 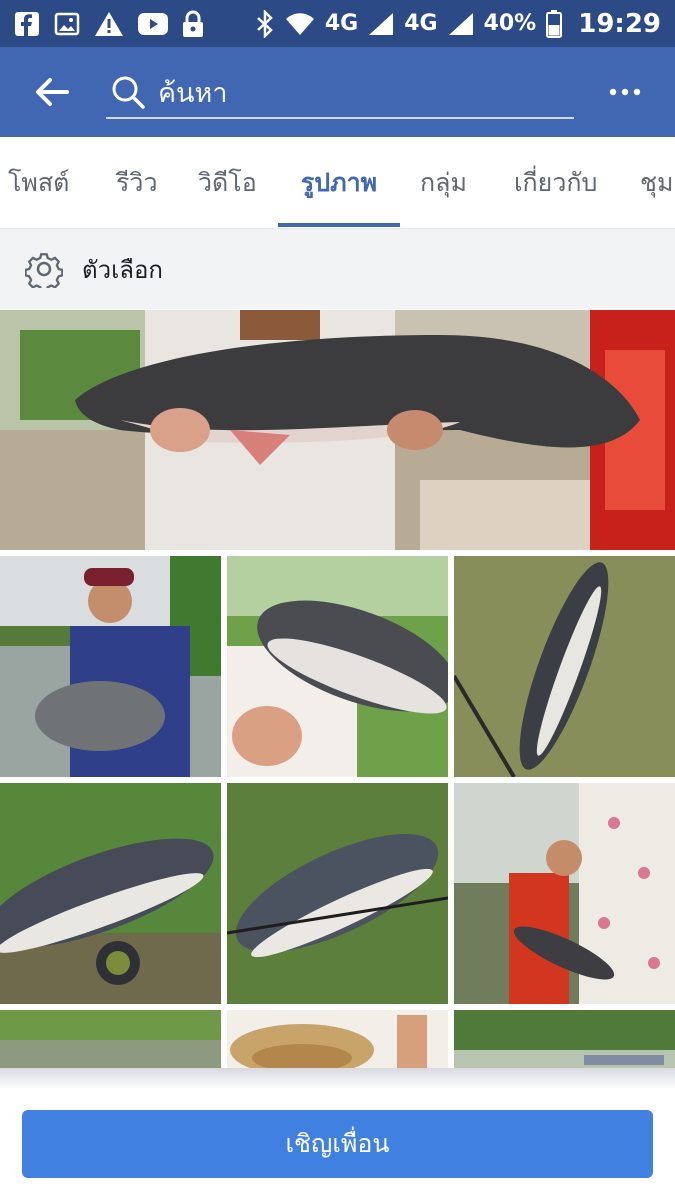 I want to click on lock-icon, so click(x=193, y=24).